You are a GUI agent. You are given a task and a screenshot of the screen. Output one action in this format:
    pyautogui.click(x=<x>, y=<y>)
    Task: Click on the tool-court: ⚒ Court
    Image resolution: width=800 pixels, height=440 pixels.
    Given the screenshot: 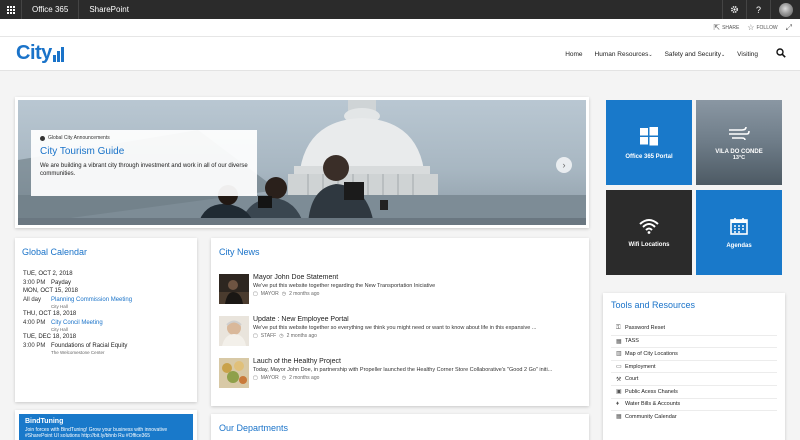 What is the action you would take?
    pyautogui.click(x=694, y=378)
    